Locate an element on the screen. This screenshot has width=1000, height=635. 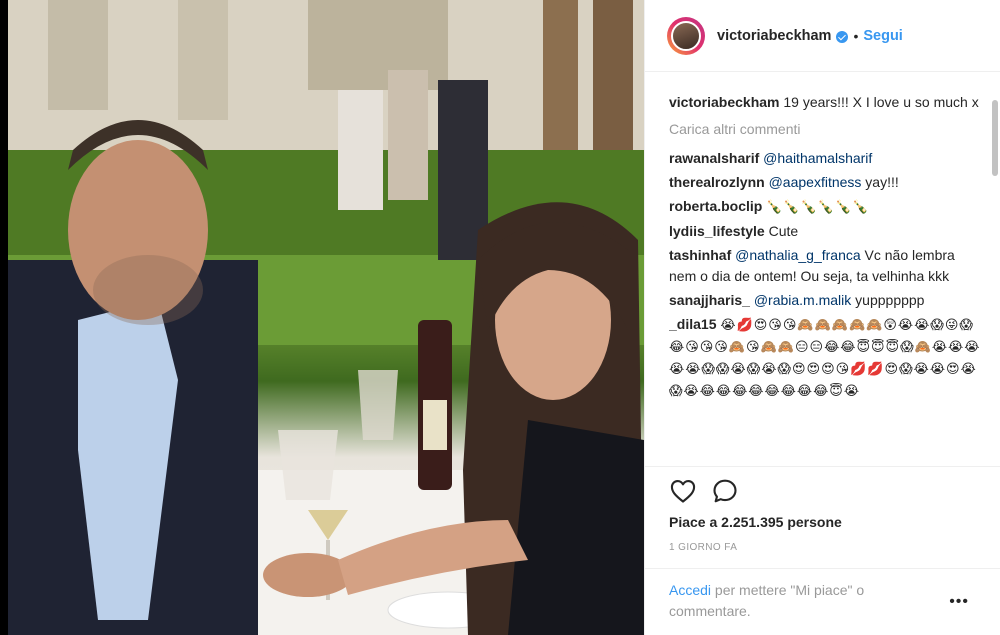
comment-mention: @aapexfitness is located at coordinates (815, 182).